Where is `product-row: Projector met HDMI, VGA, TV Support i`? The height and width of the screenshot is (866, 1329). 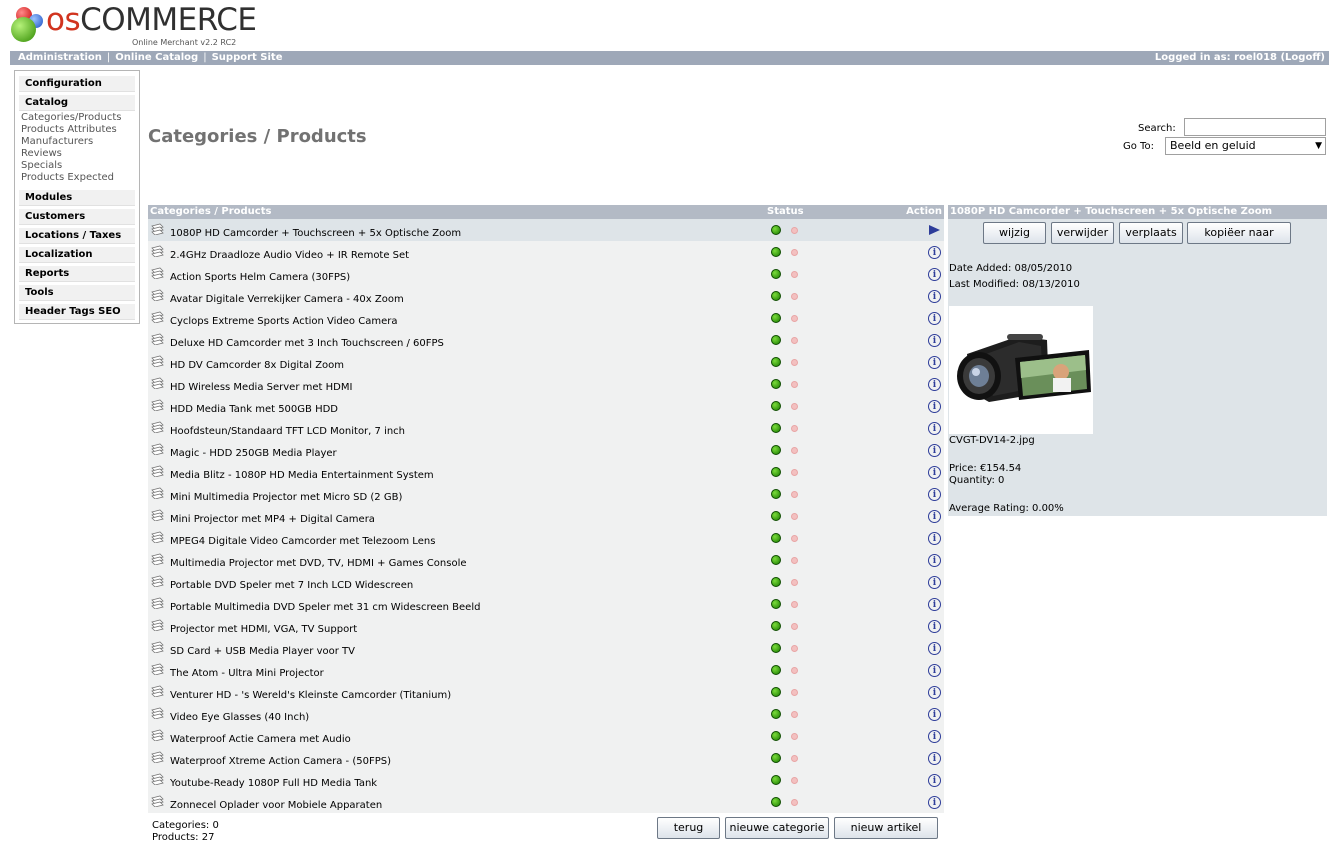
product-row: Projector met HDMI, VGA, TV Support i is located at coordinates (546, 626).